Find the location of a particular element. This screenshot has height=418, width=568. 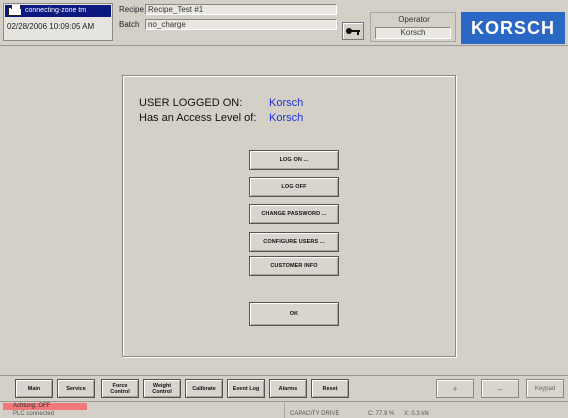

force-control-line-2: Control is located at coordinates (120, 391).